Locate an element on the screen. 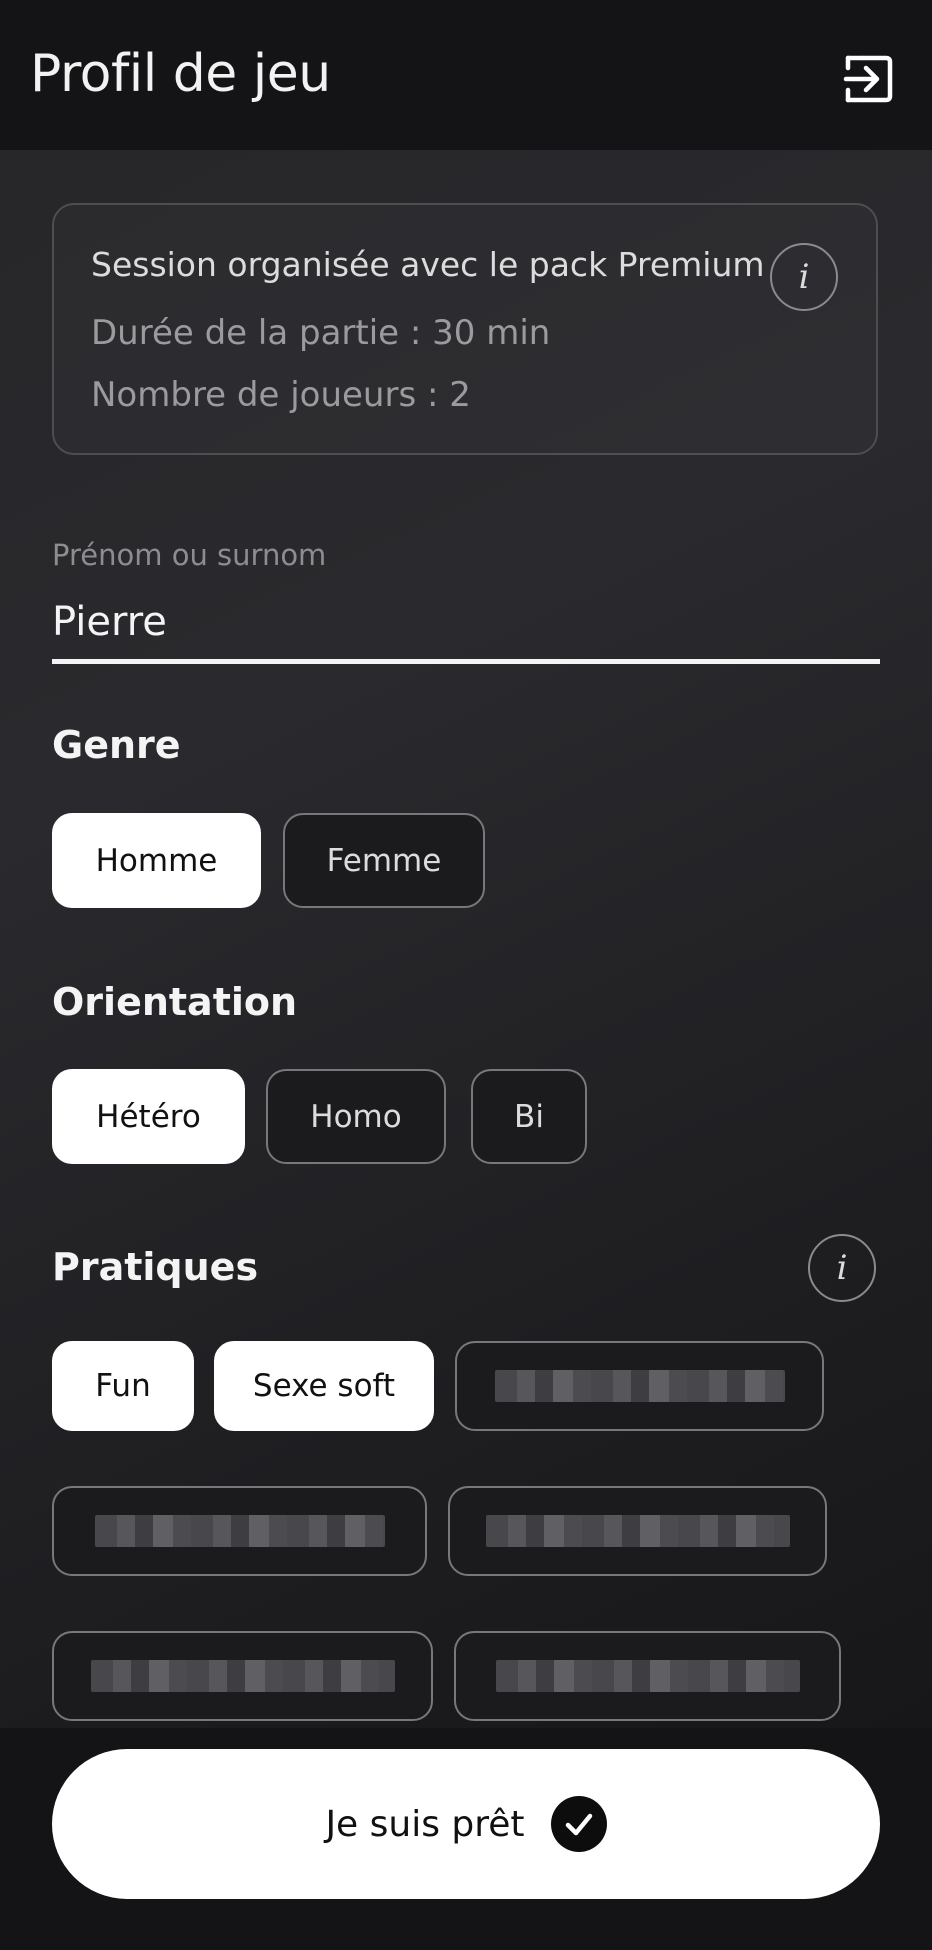  name-field-label: Prénom ou surnom is located at coordinates (189, 555).